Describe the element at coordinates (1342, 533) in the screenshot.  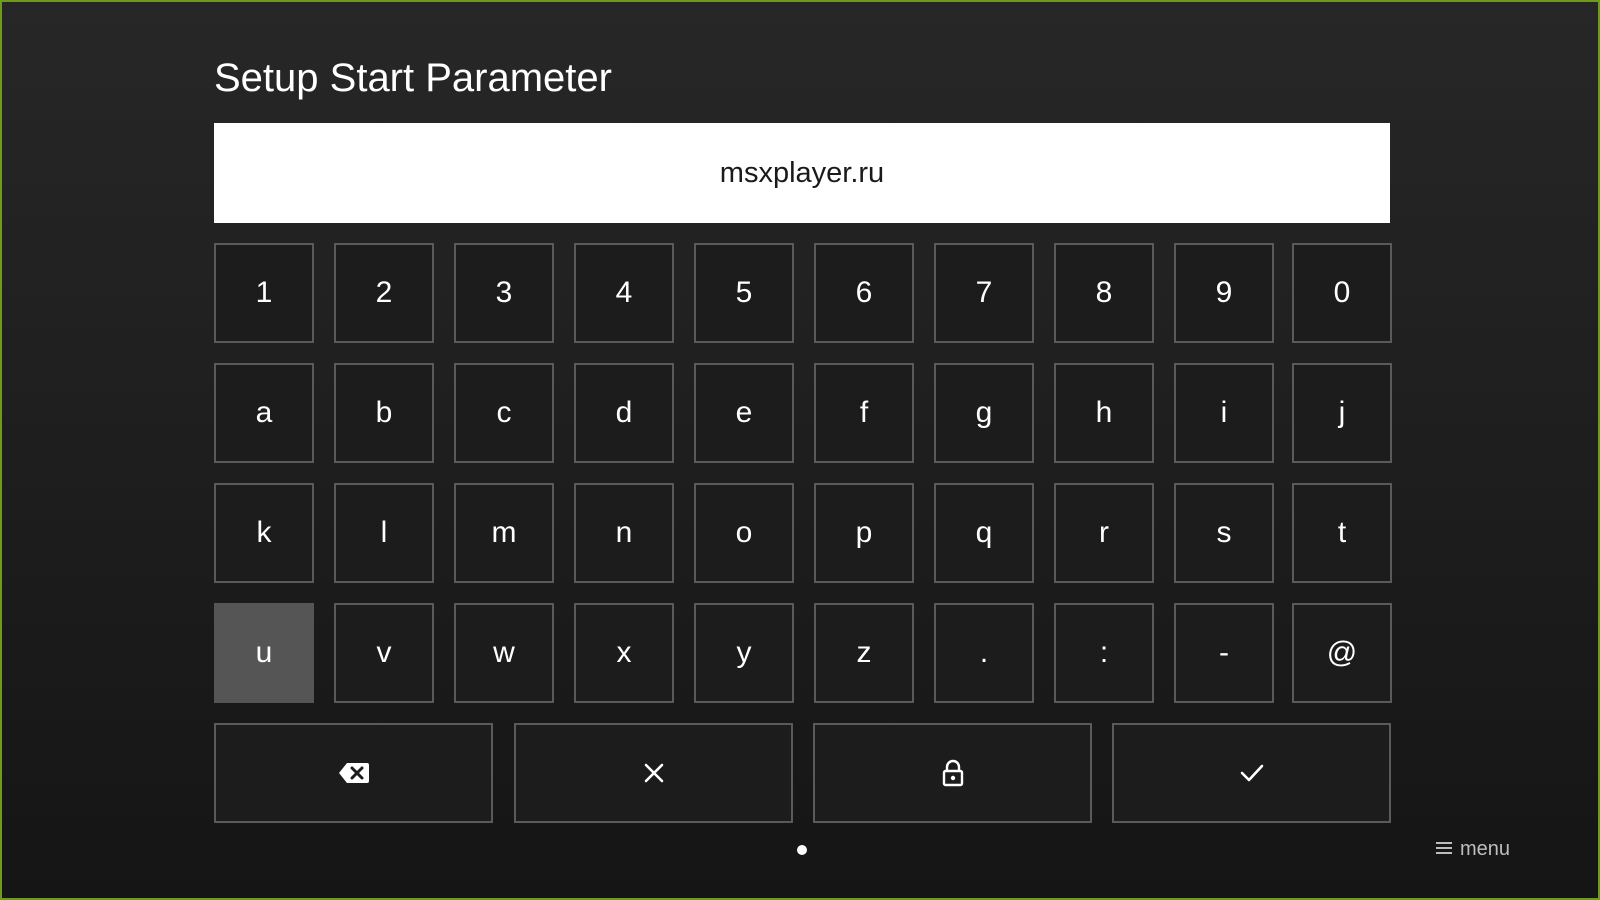
I see `key-t: t` at that location.